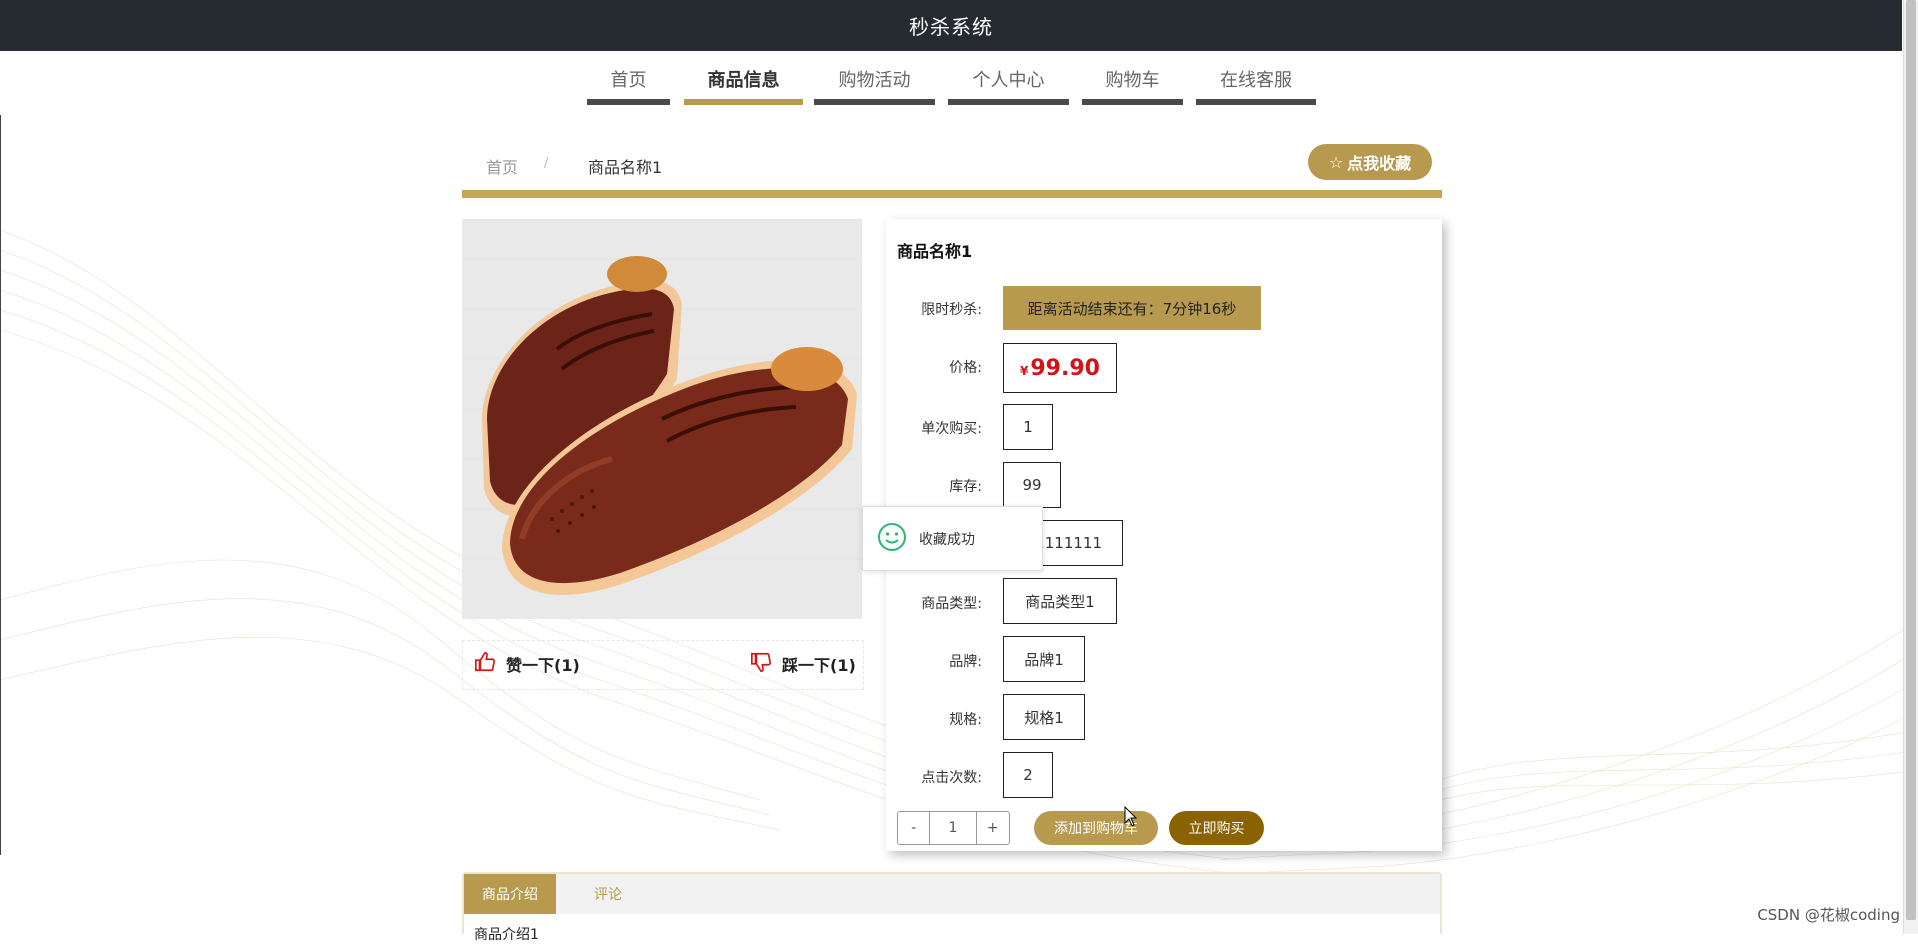 This screenshot has height=944, width=1918. I want to click on nav-item-customer-service: 在线客服, so click(1256, 78).